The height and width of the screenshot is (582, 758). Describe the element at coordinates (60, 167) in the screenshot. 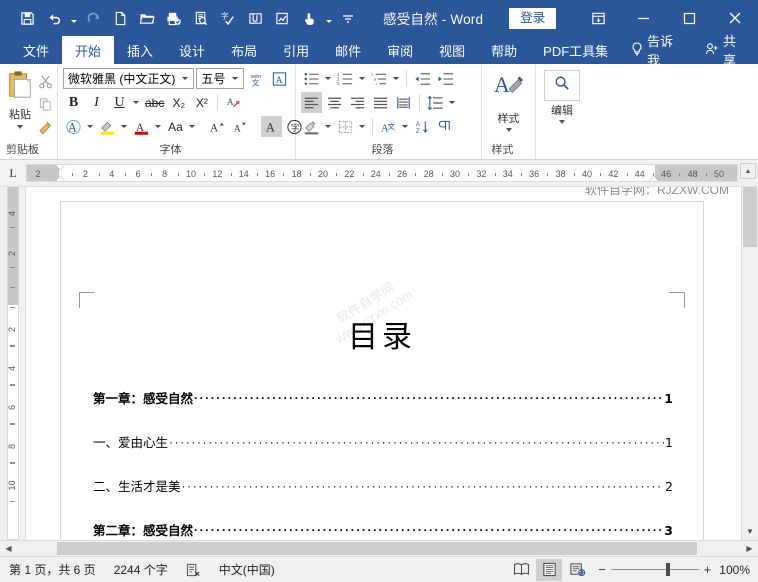

I see `first-line-indent-marker` at that location.